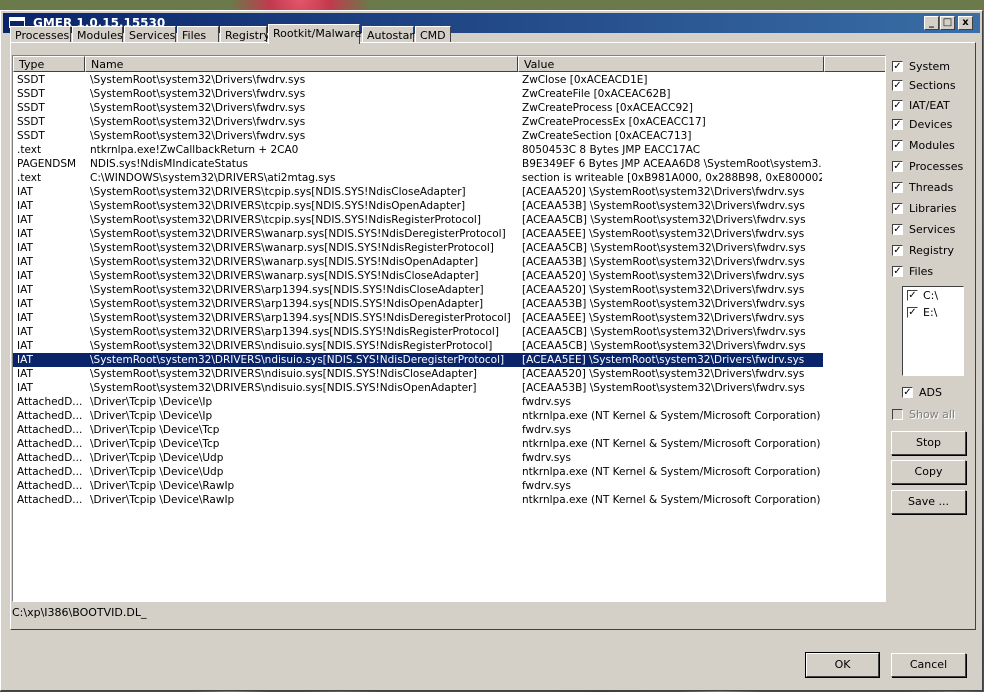 Image resolution: width=984 pixels, height=692 pixels. I want to click on tab-autostart: Autostart, so click(390, 34).